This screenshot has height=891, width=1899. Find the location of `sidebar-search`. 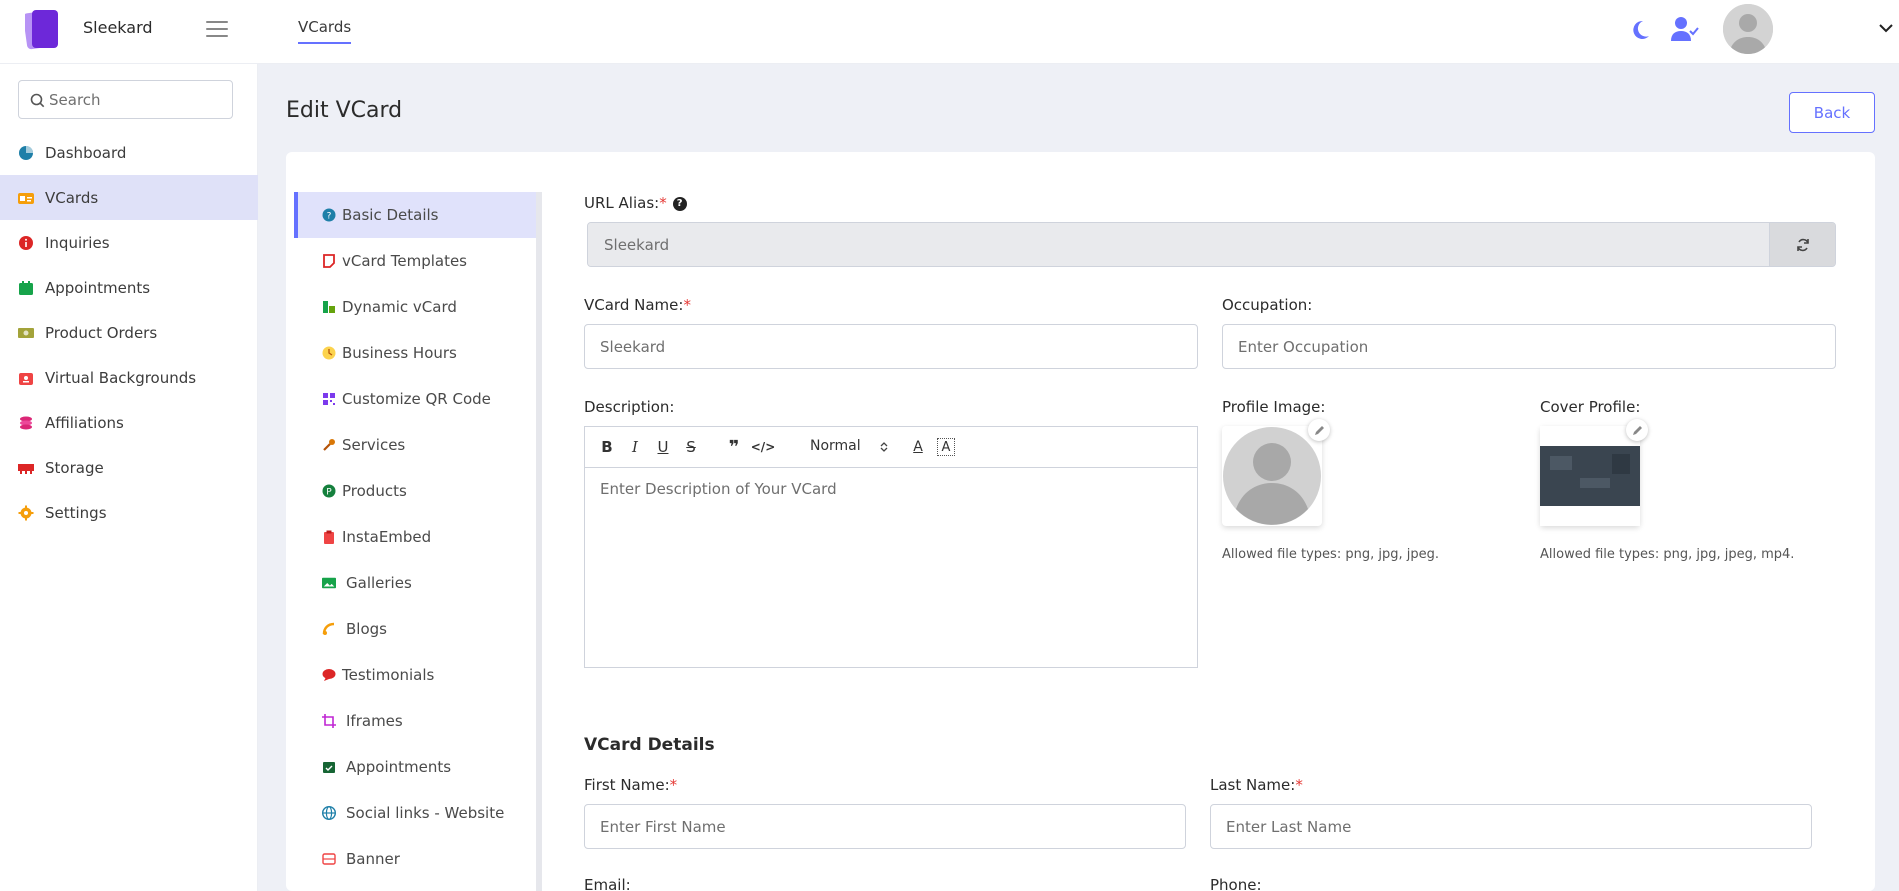

sidebar-search is located at coordinates (125, 99).